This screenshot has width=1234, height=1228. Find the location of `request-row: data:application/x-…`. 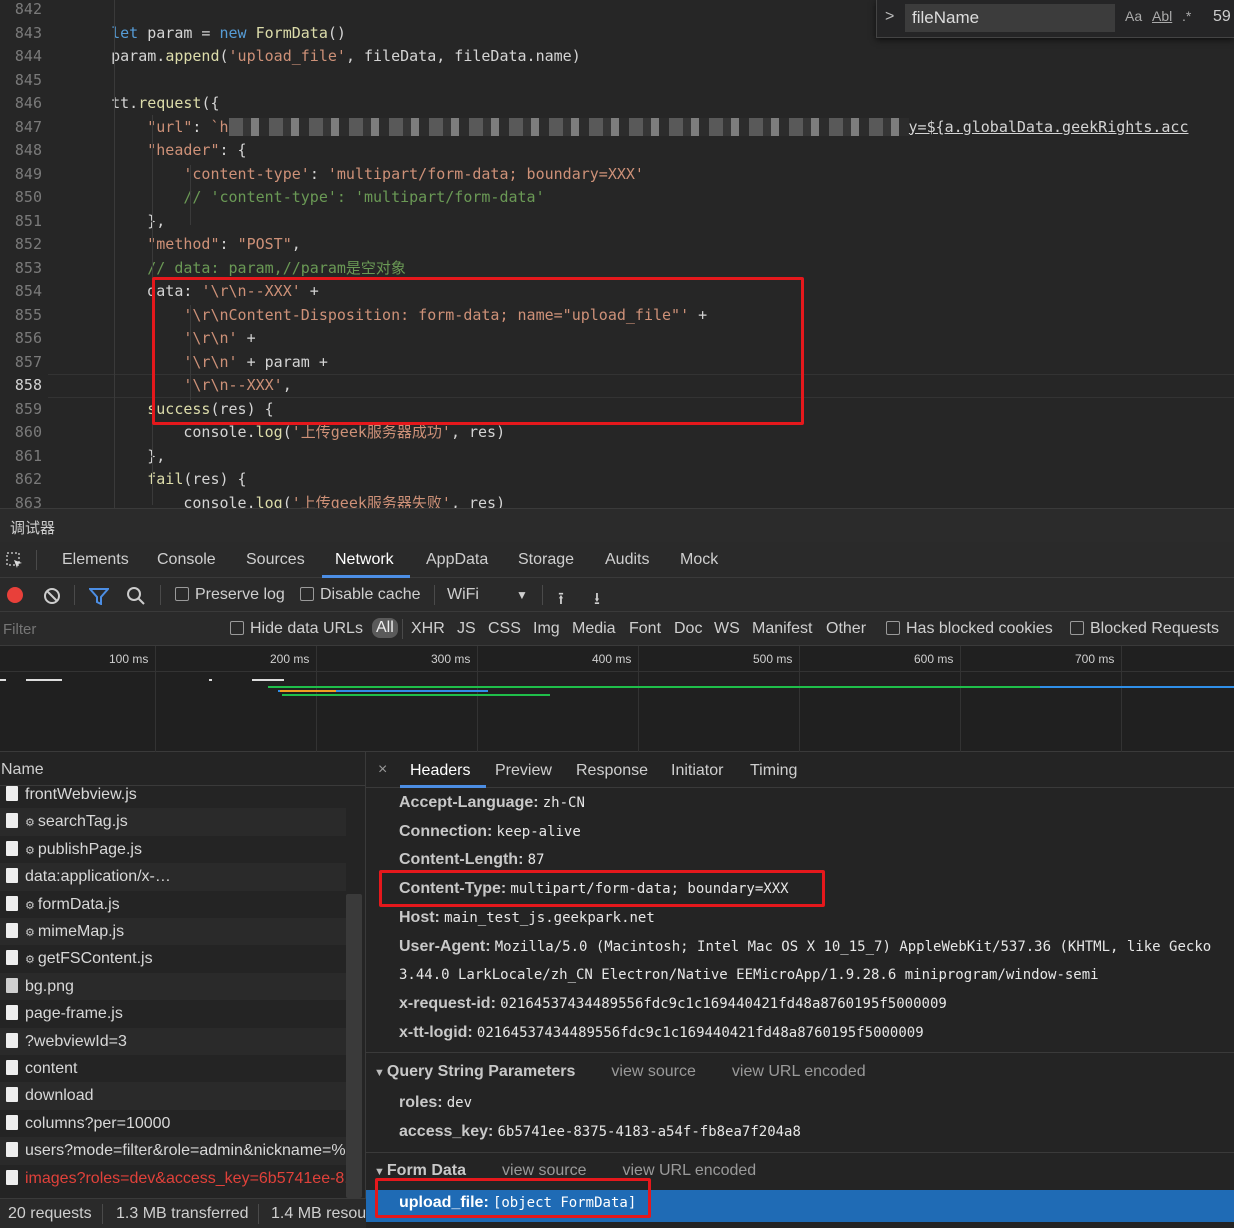

request-row: data:application/x-… is located at coordinates (173, 877).